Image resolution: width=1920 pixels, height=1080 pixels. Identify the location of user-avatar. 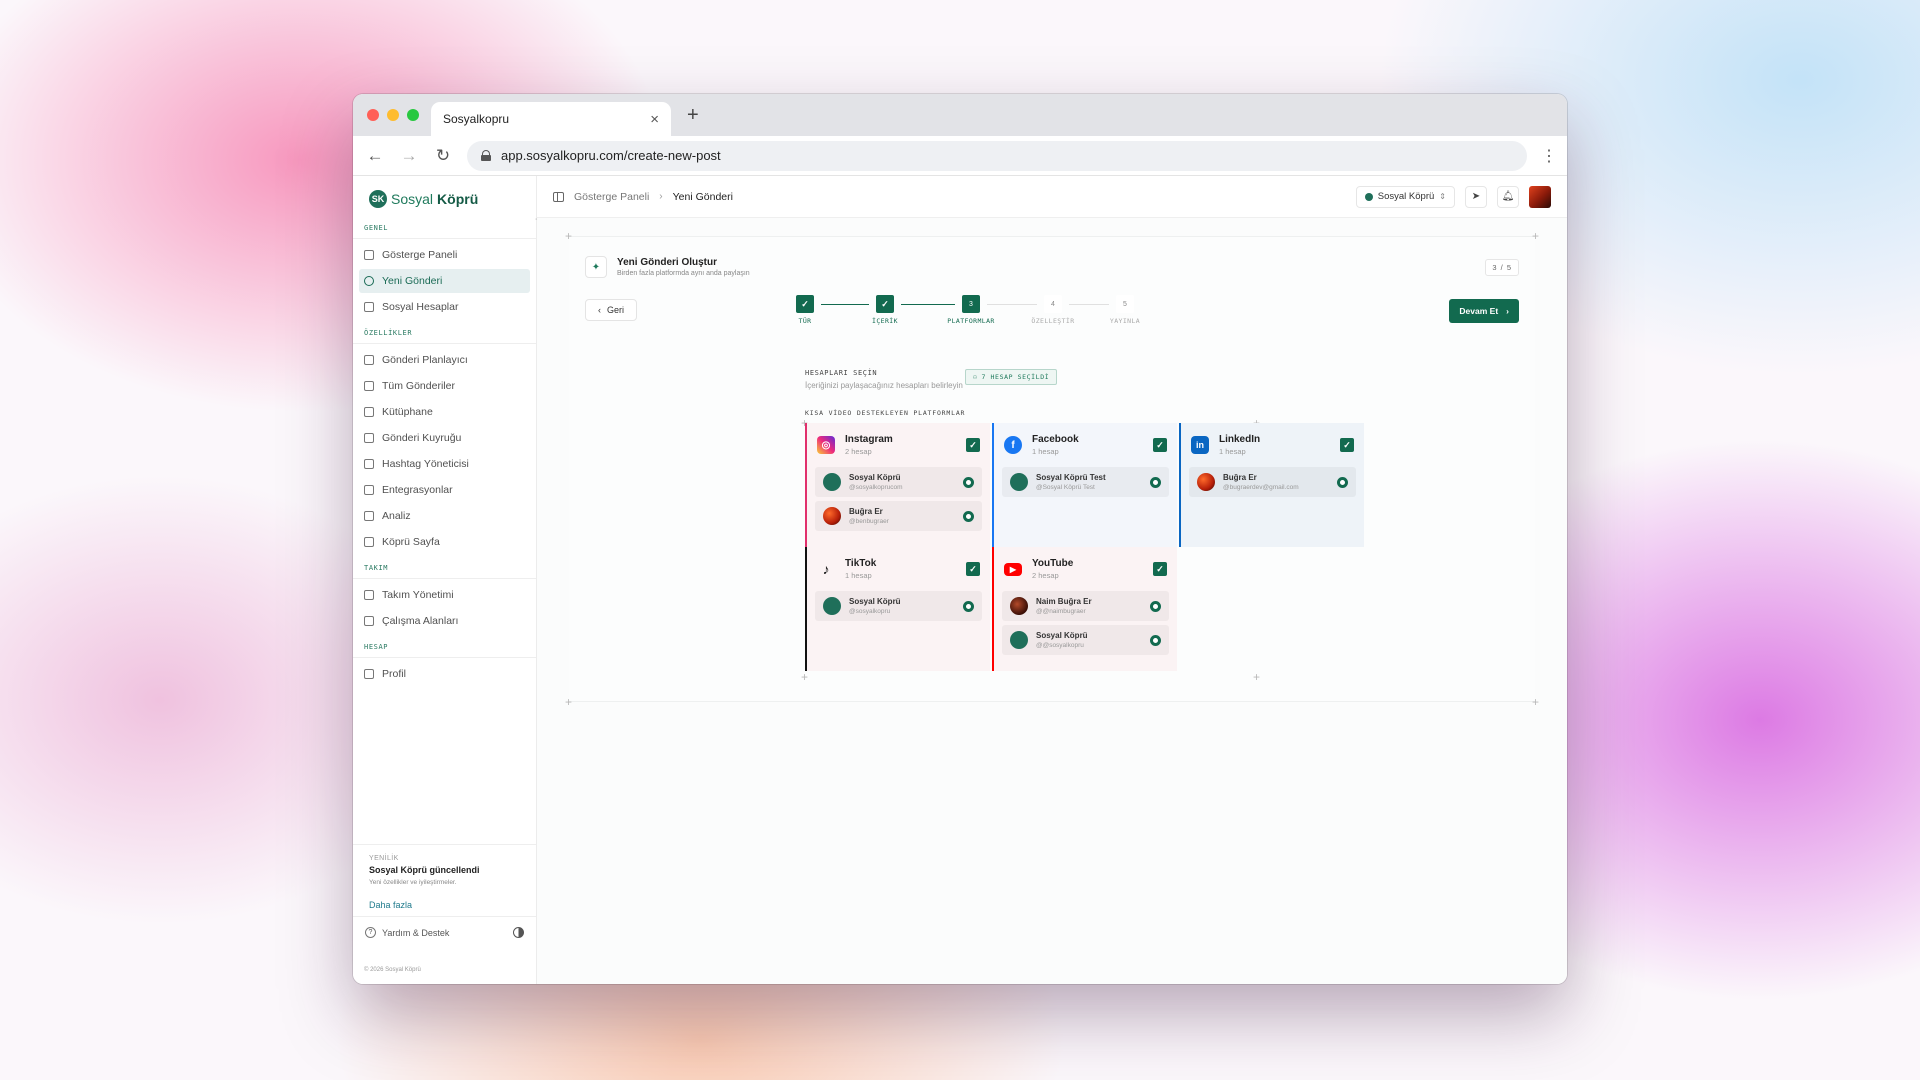
(1540, 196).